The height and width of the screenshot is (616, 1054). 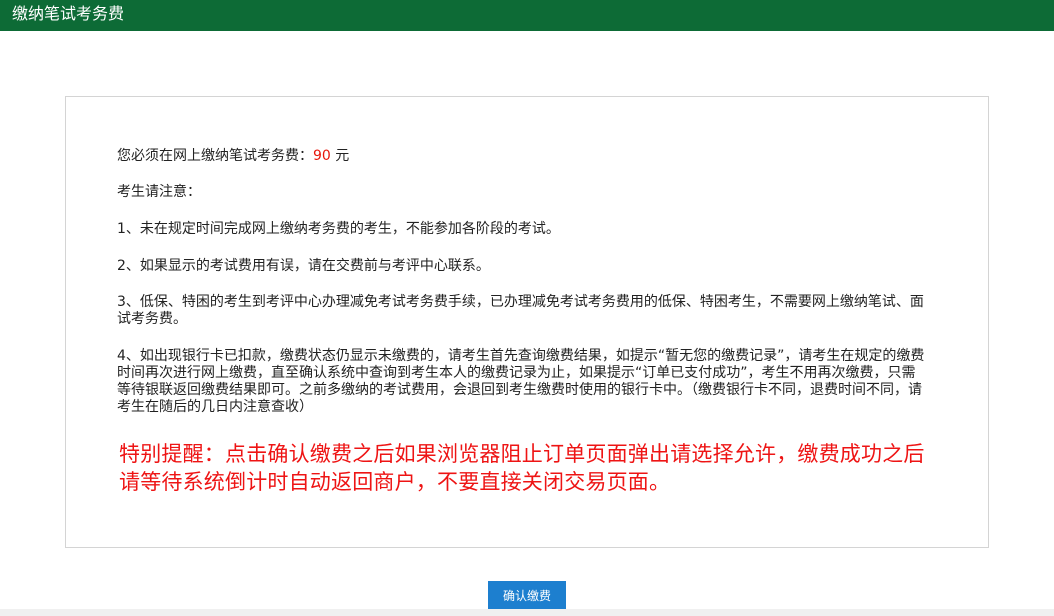 I want to click on fee-line: 您必须在网上缴纳笔试考务费：90 元, so click(x=523, y=156).